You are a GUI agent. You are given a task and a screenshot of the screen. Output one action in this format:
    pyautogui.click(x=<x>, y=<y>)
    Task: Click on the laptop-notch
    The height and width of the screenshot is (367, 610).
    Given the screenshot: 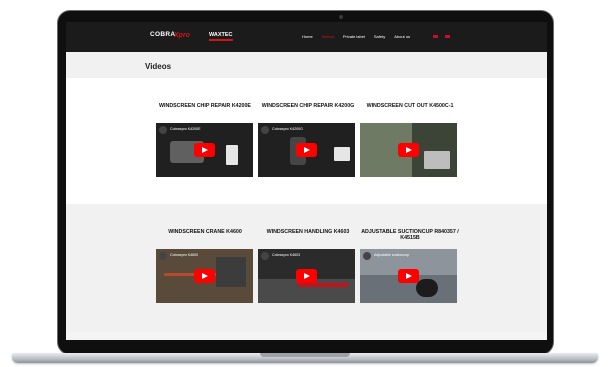 What is the action you would take?
    pyautogui.click(x=305, y=355)
    